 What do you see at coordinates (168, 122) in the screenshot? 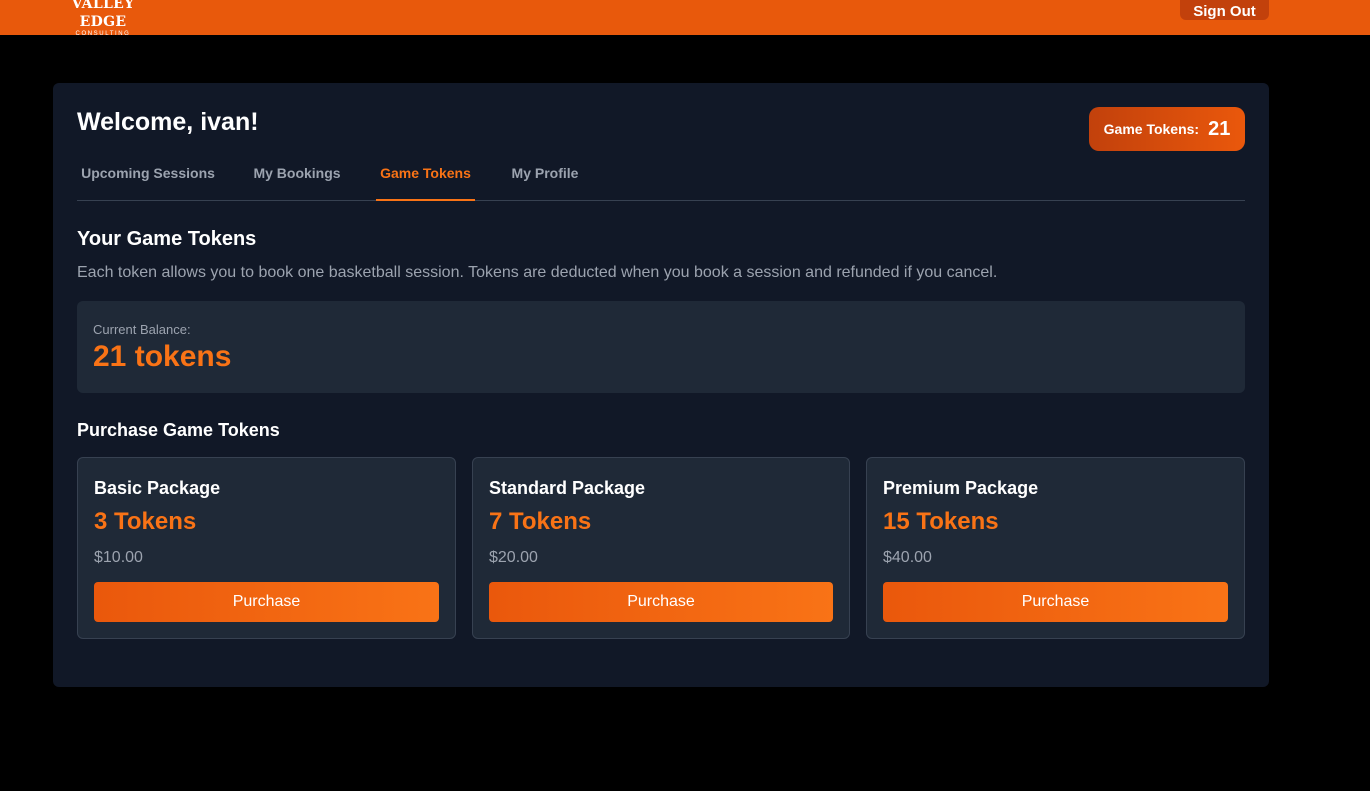
I see `welcome-heading: Welcome, ivan!` at bounding box center [168, 122].